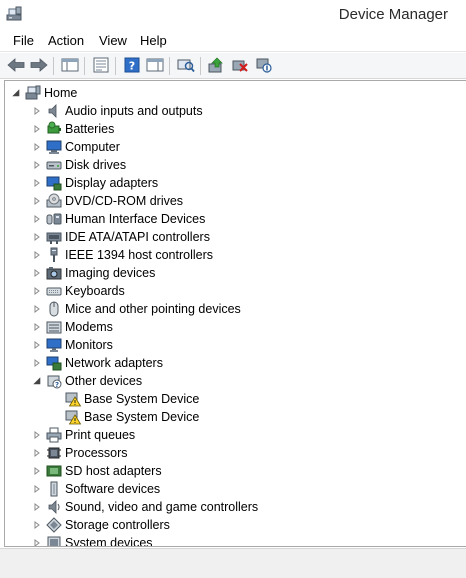 This screenshot has height=578, width=466. I want to click on tree-category: Sound, video and game controllers, so click(145, 507).